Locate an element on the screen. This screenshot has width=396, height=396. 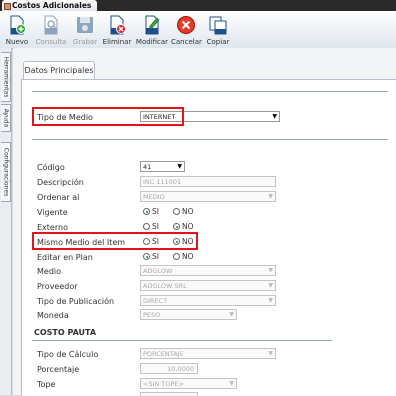
new-document-icon is located at coordinates (18, 25).